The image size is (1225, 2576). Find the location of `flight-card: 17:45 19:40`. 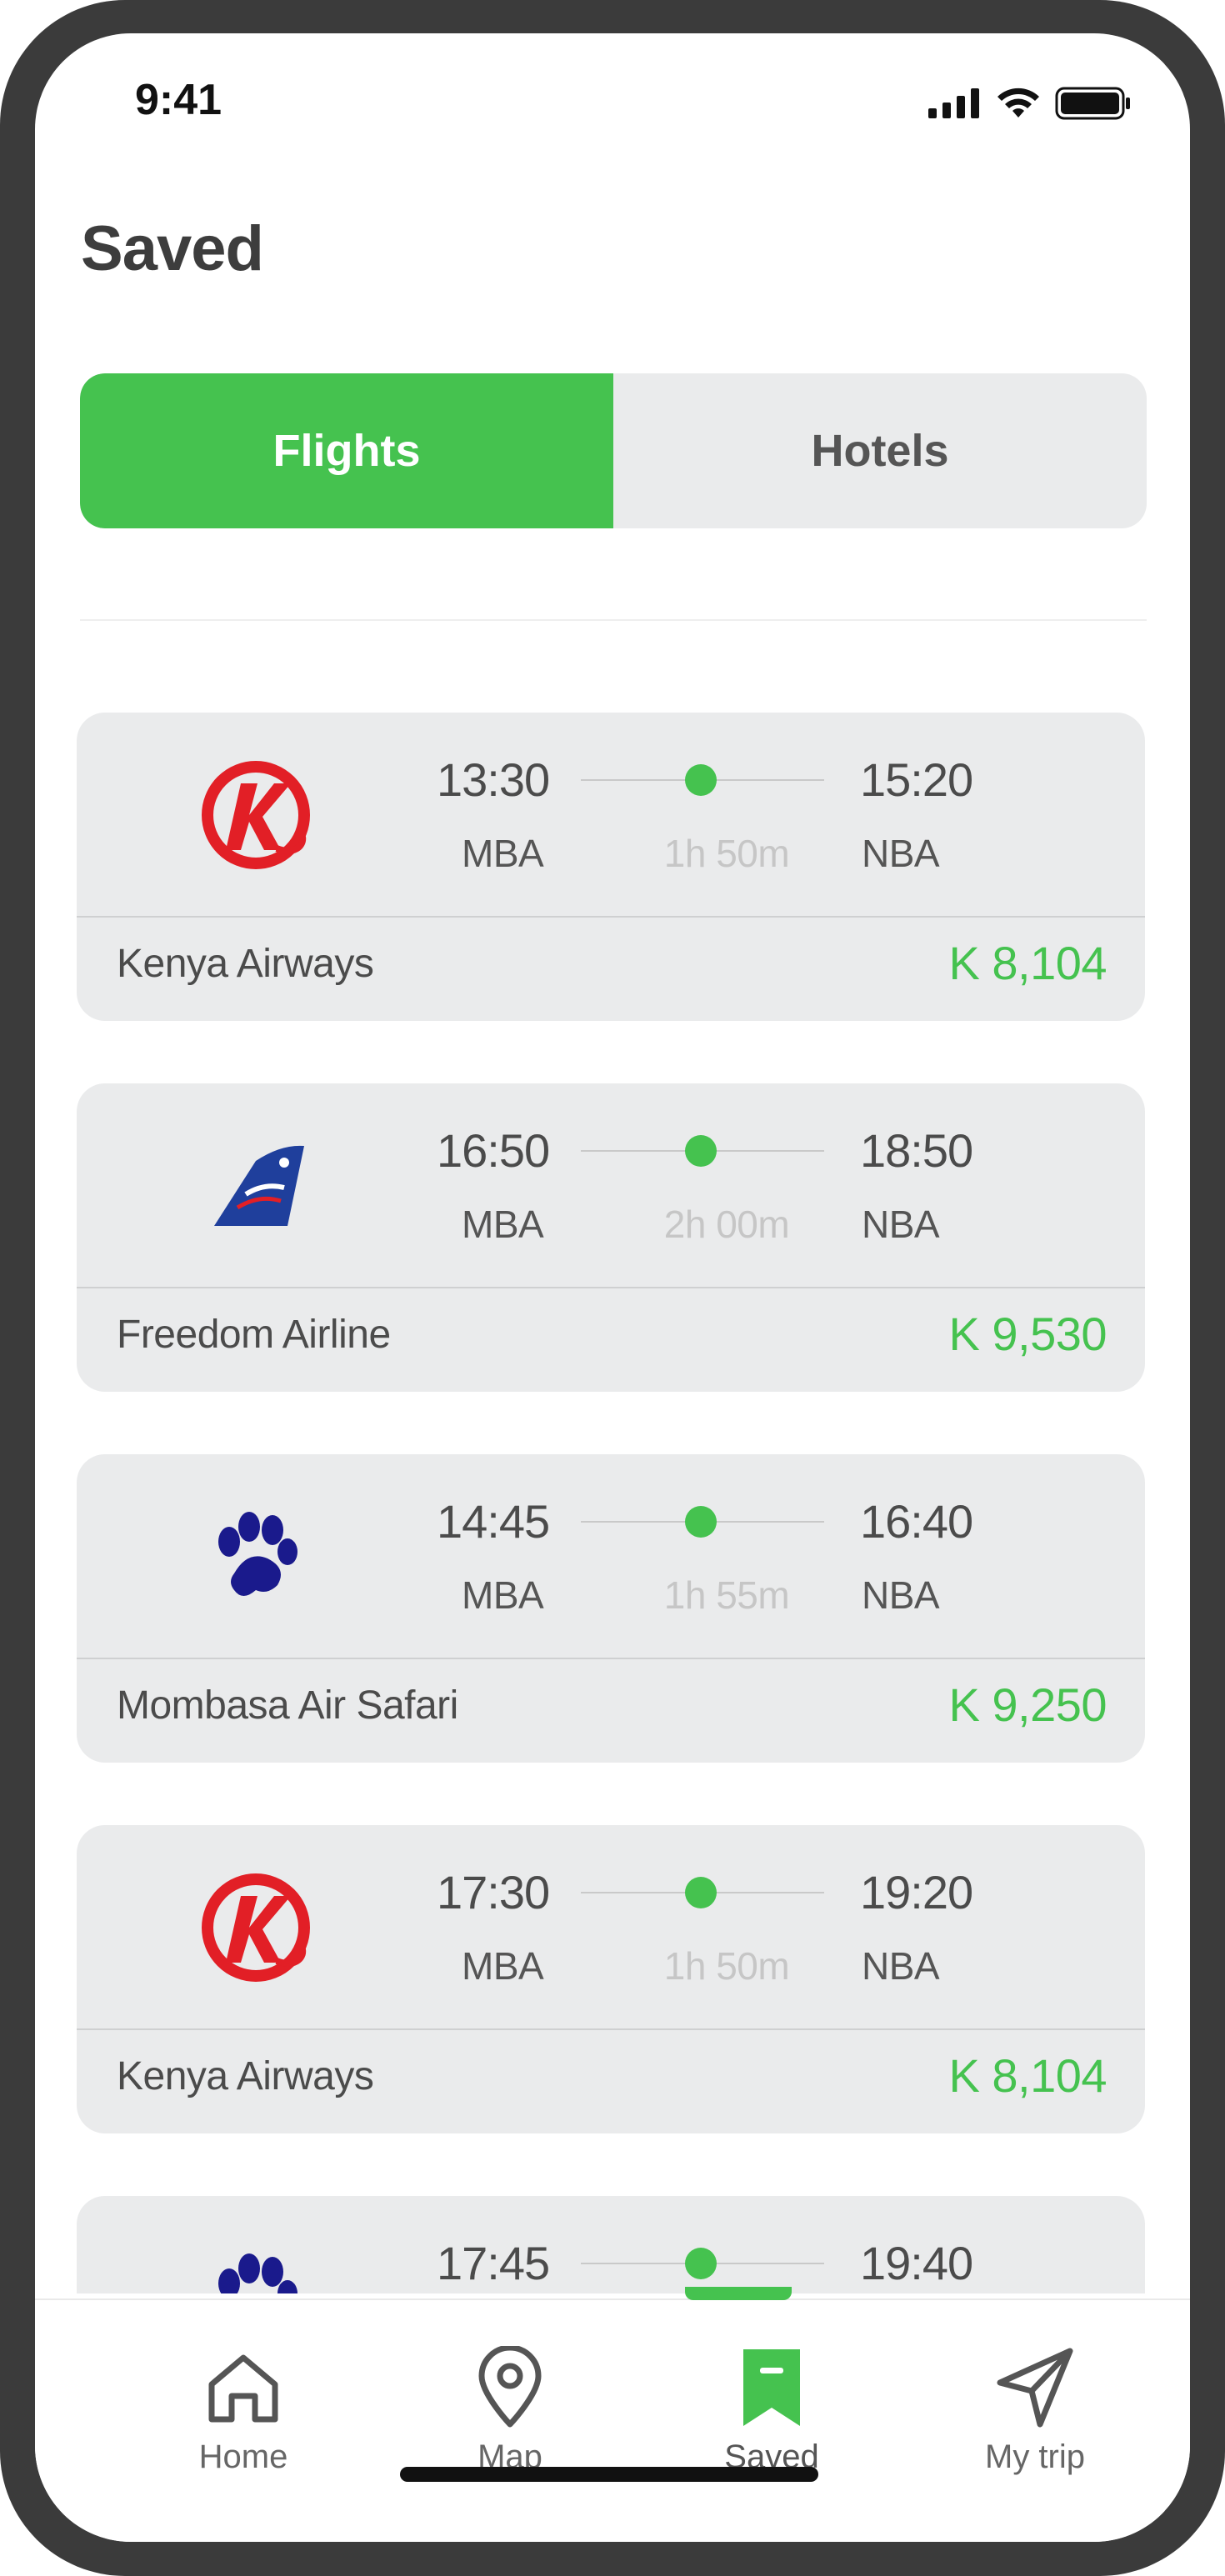

flight-card: 17:45 19:40 is located at coordinates (611, 2244).